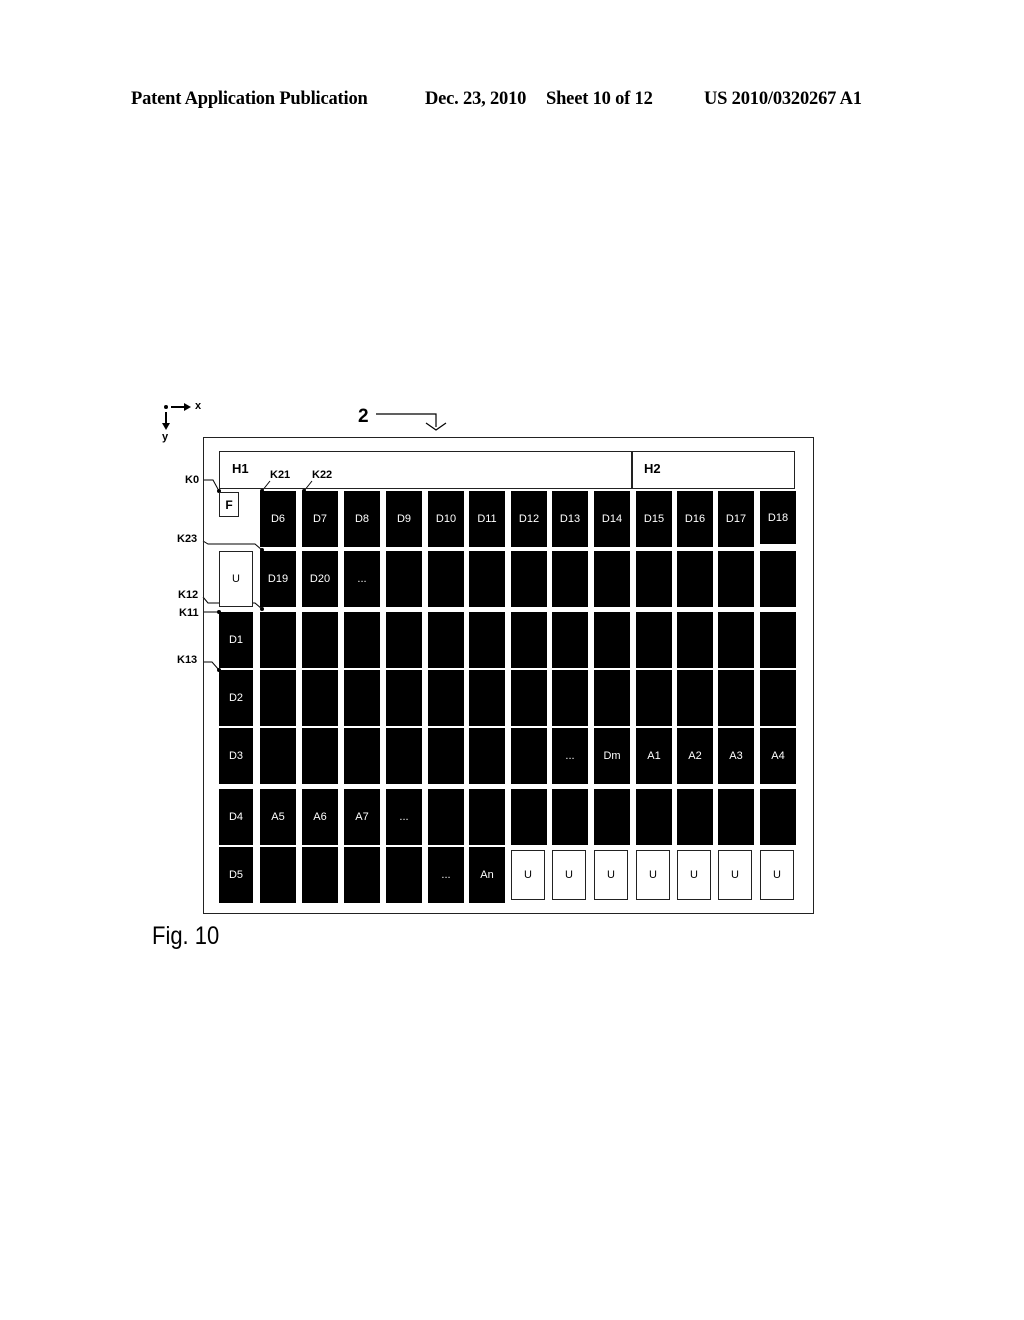 The width and height of the screenshot is (1024, 1320). I want to click on grid-cell-first-r0: F, so click(229, 504).